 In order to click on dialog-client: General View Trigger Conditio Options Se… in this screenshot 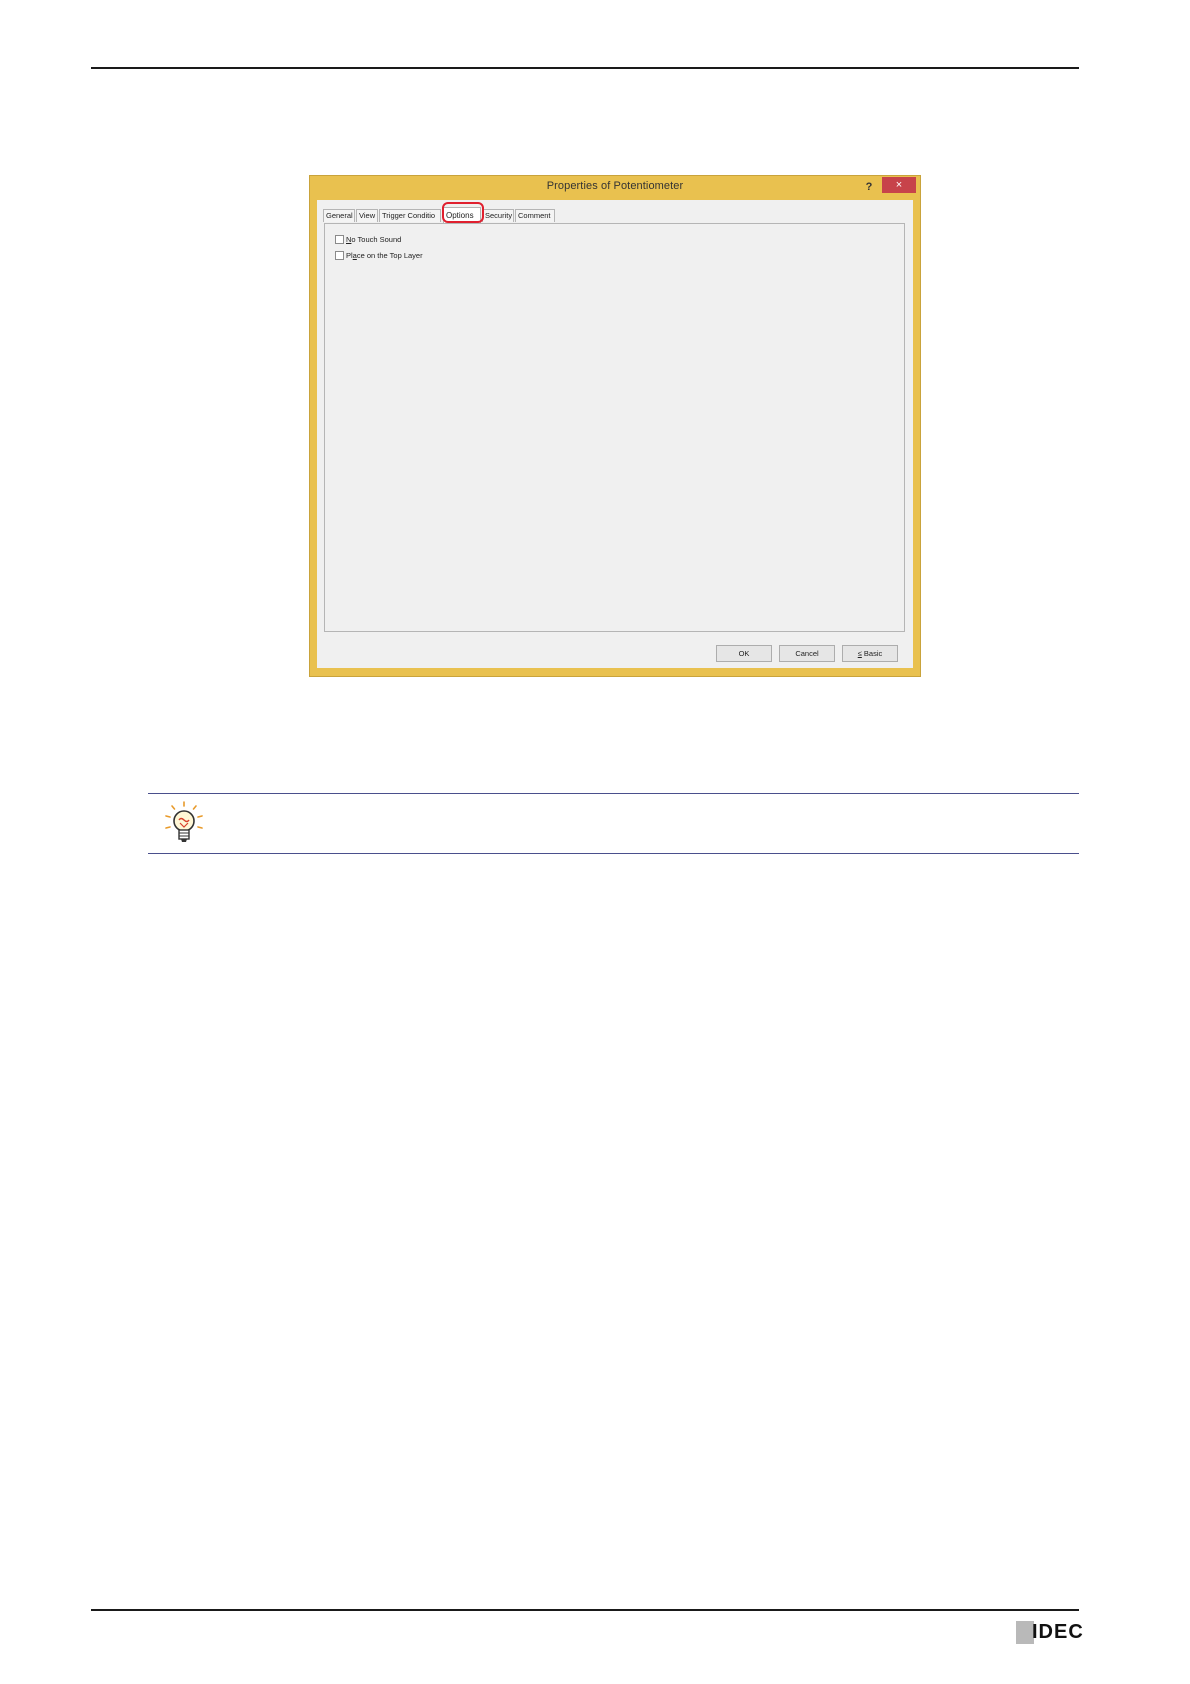, I will do `click(615, 434)`.